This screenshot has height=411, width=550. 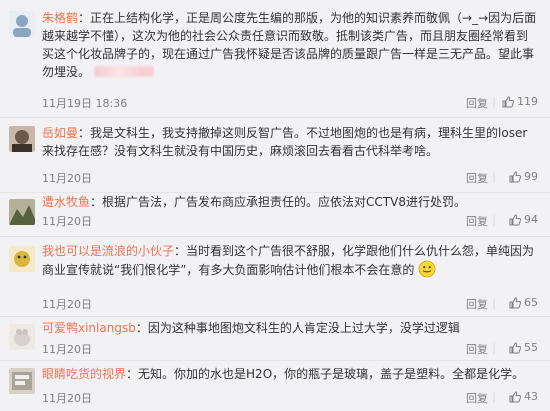 I want to click on comment-meta: 11月20日 回复 | 55, so click(x=290, y=349).